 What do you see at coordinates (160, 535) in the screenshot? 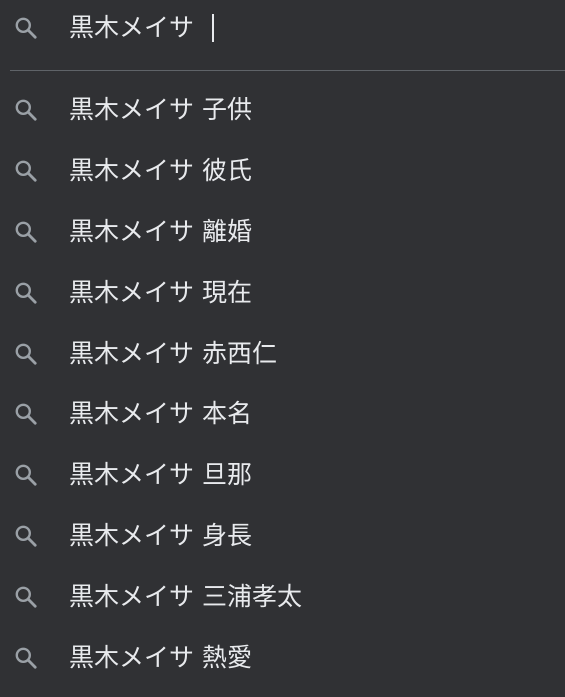
I see `suggestion-label: 黒木メイサ 身長` at bounding box center [160, 535].